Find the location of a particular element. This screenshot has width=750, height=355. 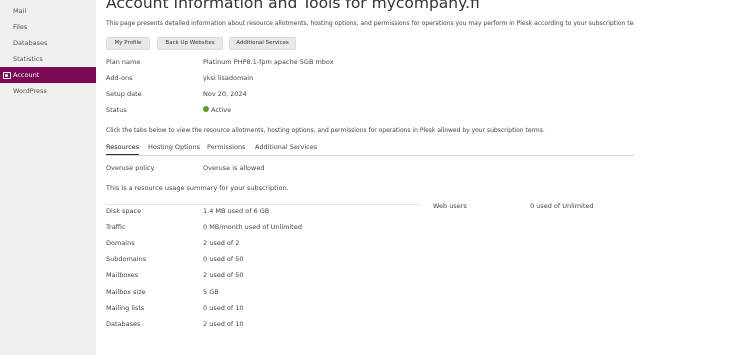

overuse-policy-value: Overuse is allowed is located at coordinates (234, 168).